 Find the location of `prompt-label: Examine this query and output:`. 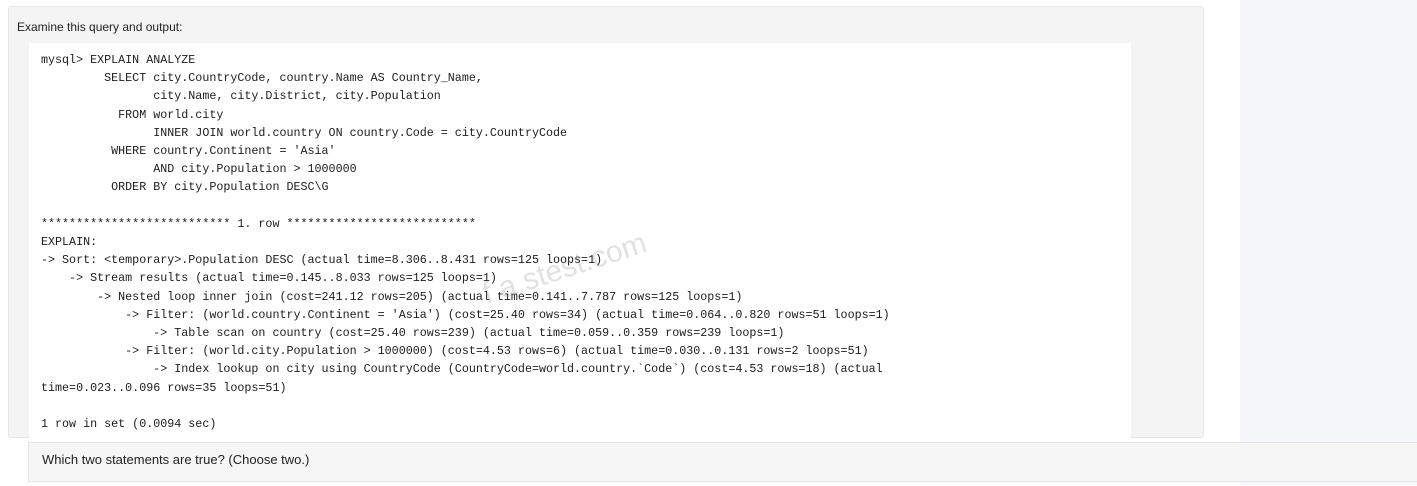

prompt-label: Examine this query and output: is located at coordinates (100, 27).